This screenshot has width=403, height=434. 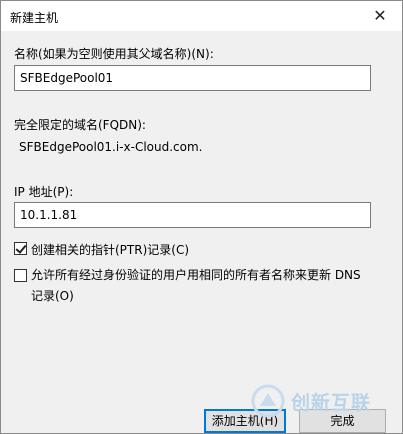 I want to click on checkmark-icon, so click(x=21, y=248).